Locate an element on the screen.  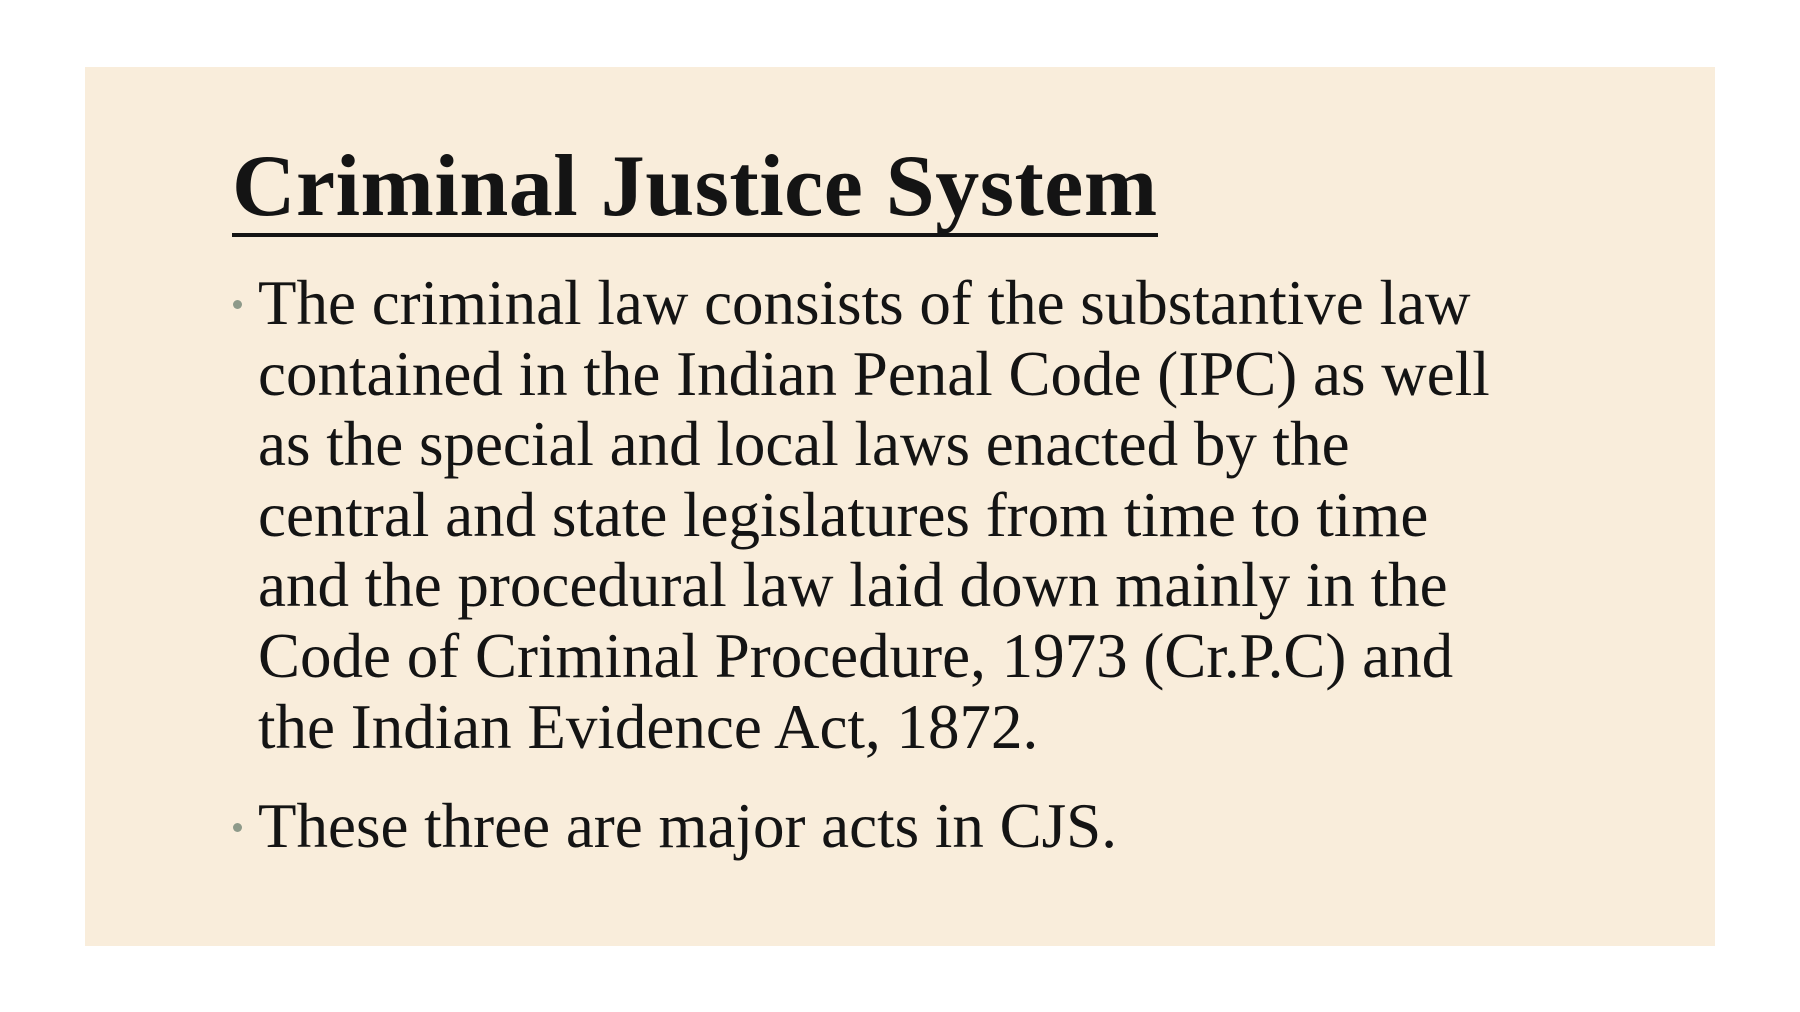
slide-title: Criminal Justice System is located at coordinates (695, 187).